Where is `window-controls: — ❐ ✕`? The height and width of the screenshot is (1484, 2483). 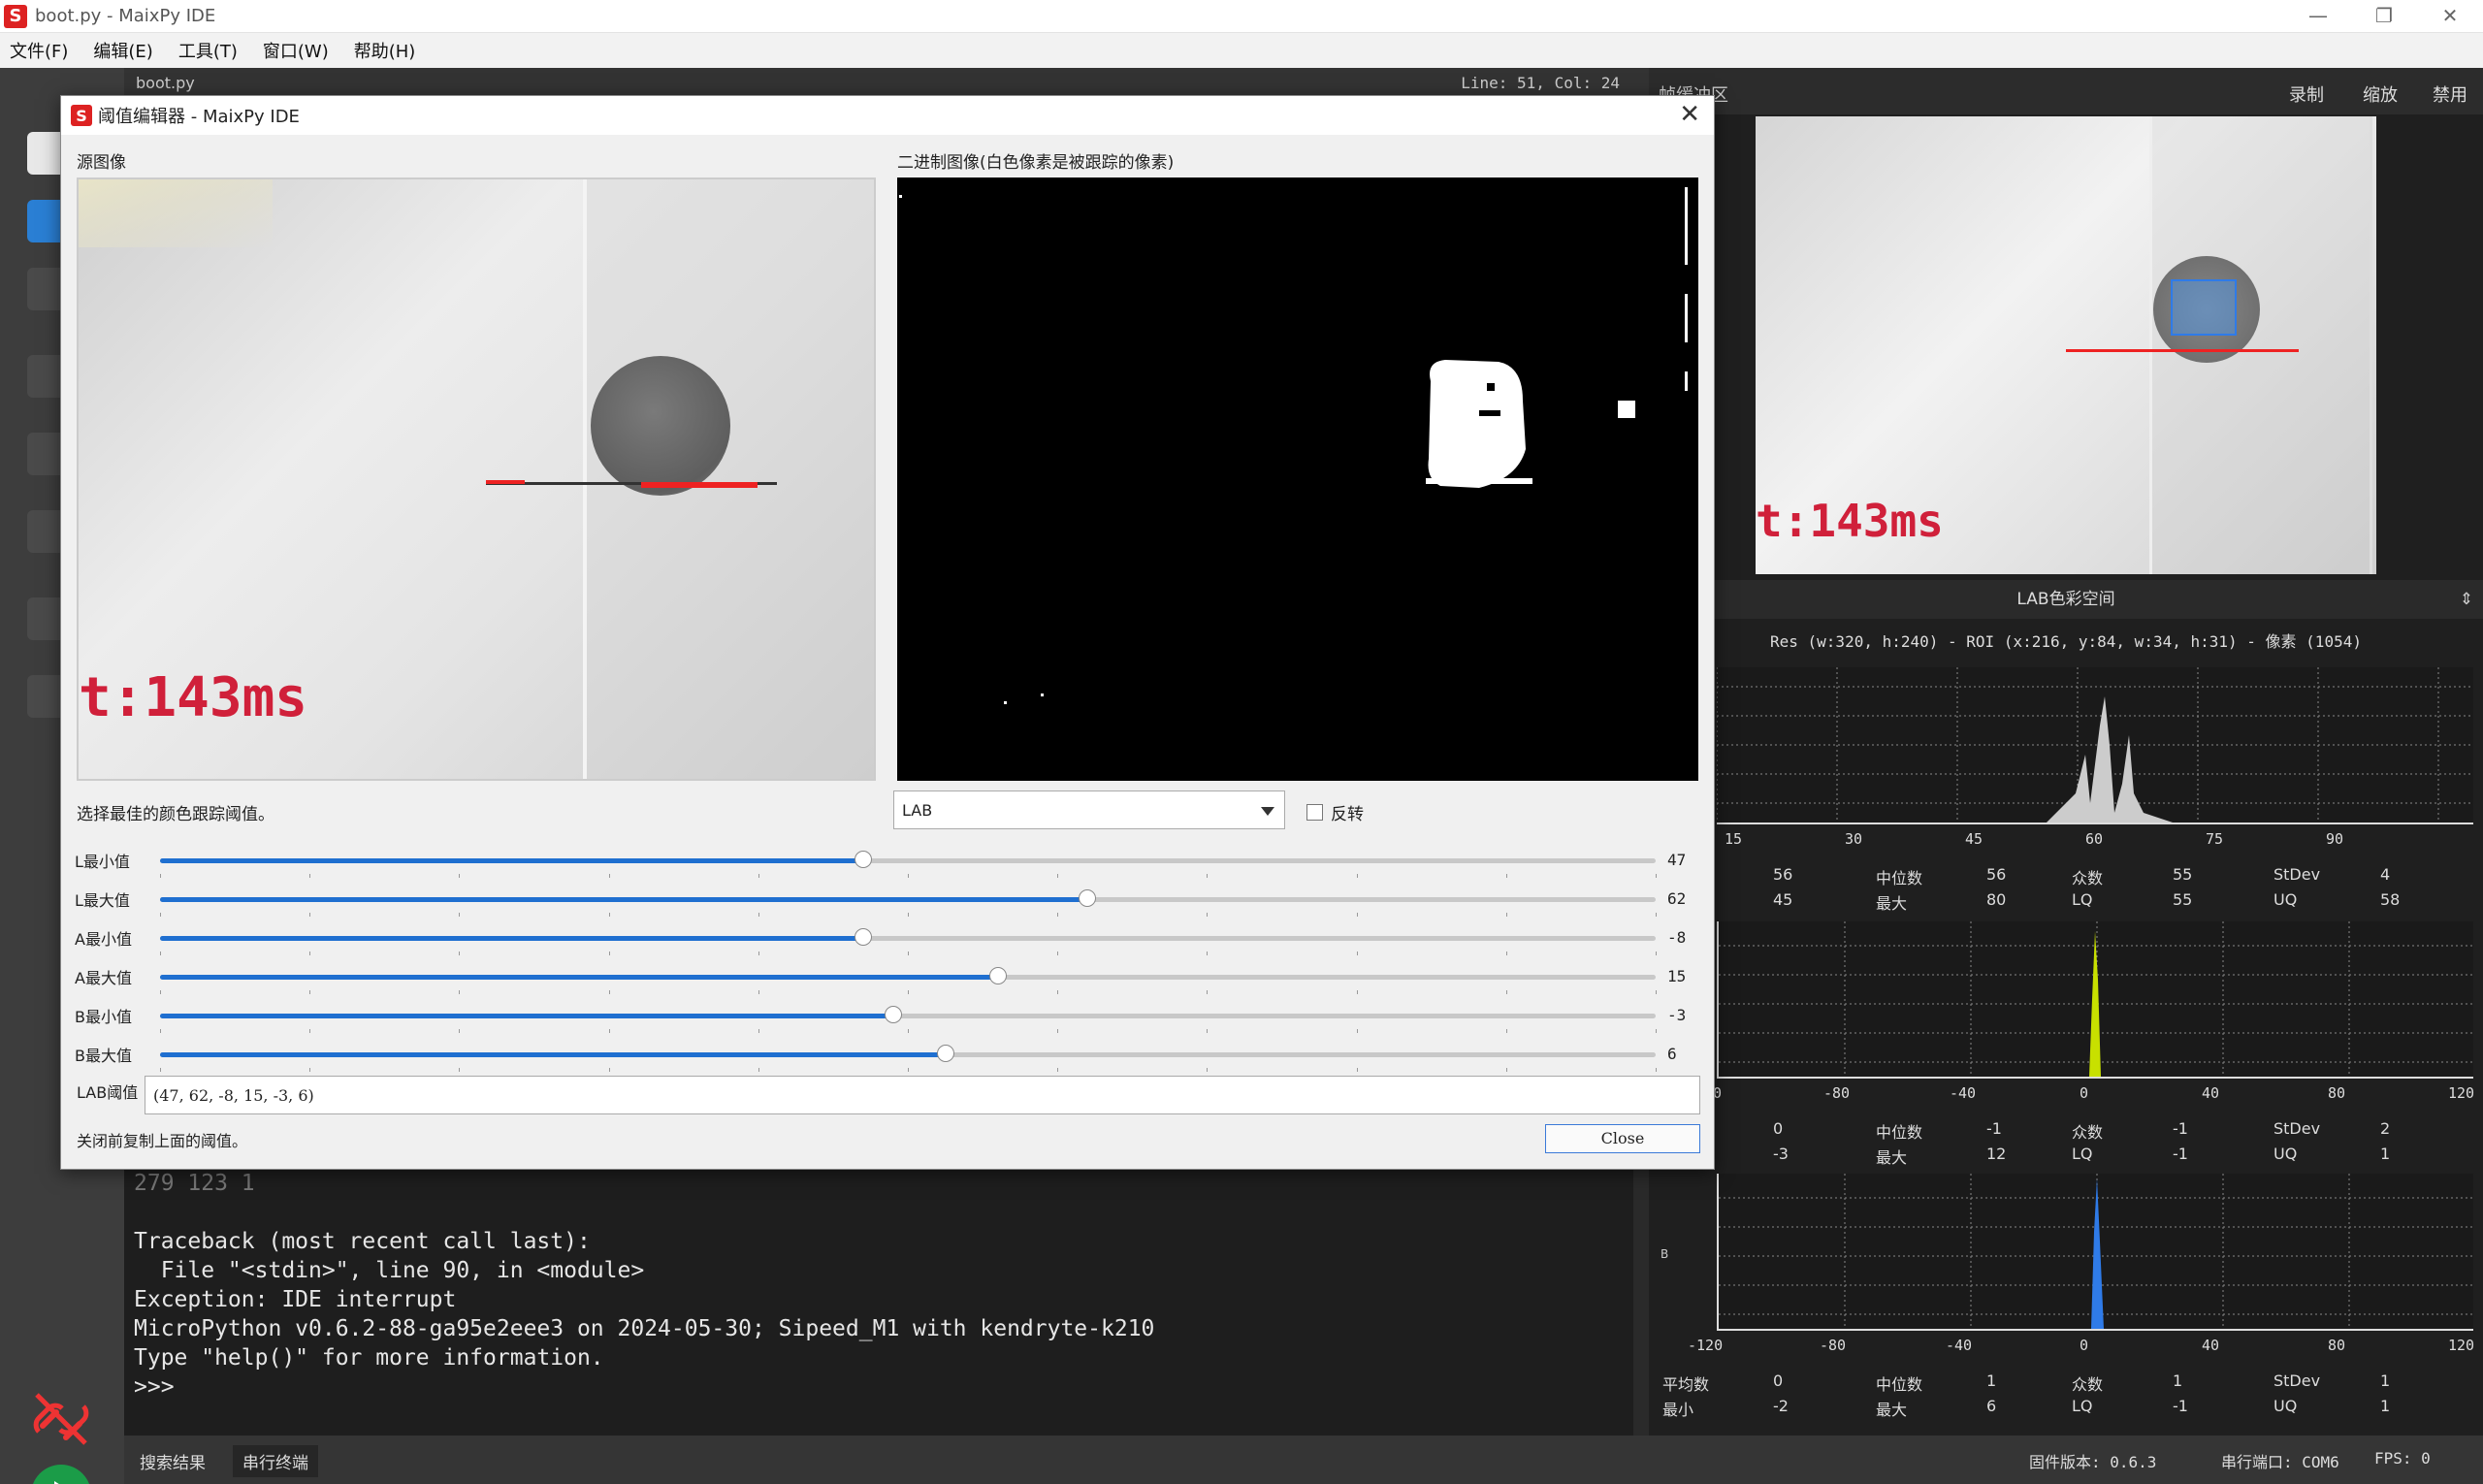 window-controls: — ❐ ✕ is located at coordinates (2384, 16).